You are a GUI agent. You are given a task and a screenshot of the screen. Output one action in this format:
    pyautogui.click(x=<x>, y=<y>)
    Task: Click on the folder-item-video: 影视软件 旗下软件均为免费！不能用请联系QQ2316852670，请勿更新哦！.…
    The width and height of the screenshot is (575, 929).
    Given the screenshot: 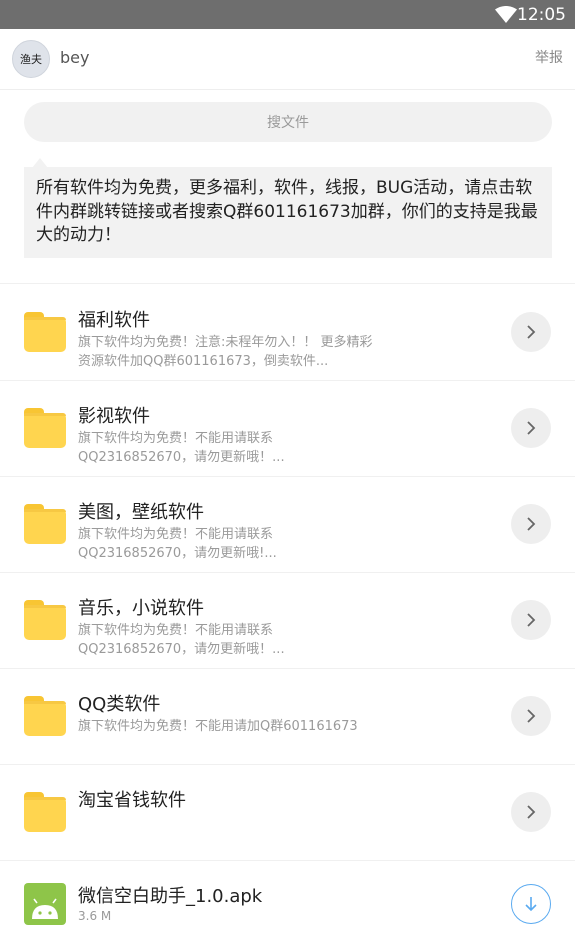 What is the action you would take?
    pyautogui.click(x=287, y=428)
    